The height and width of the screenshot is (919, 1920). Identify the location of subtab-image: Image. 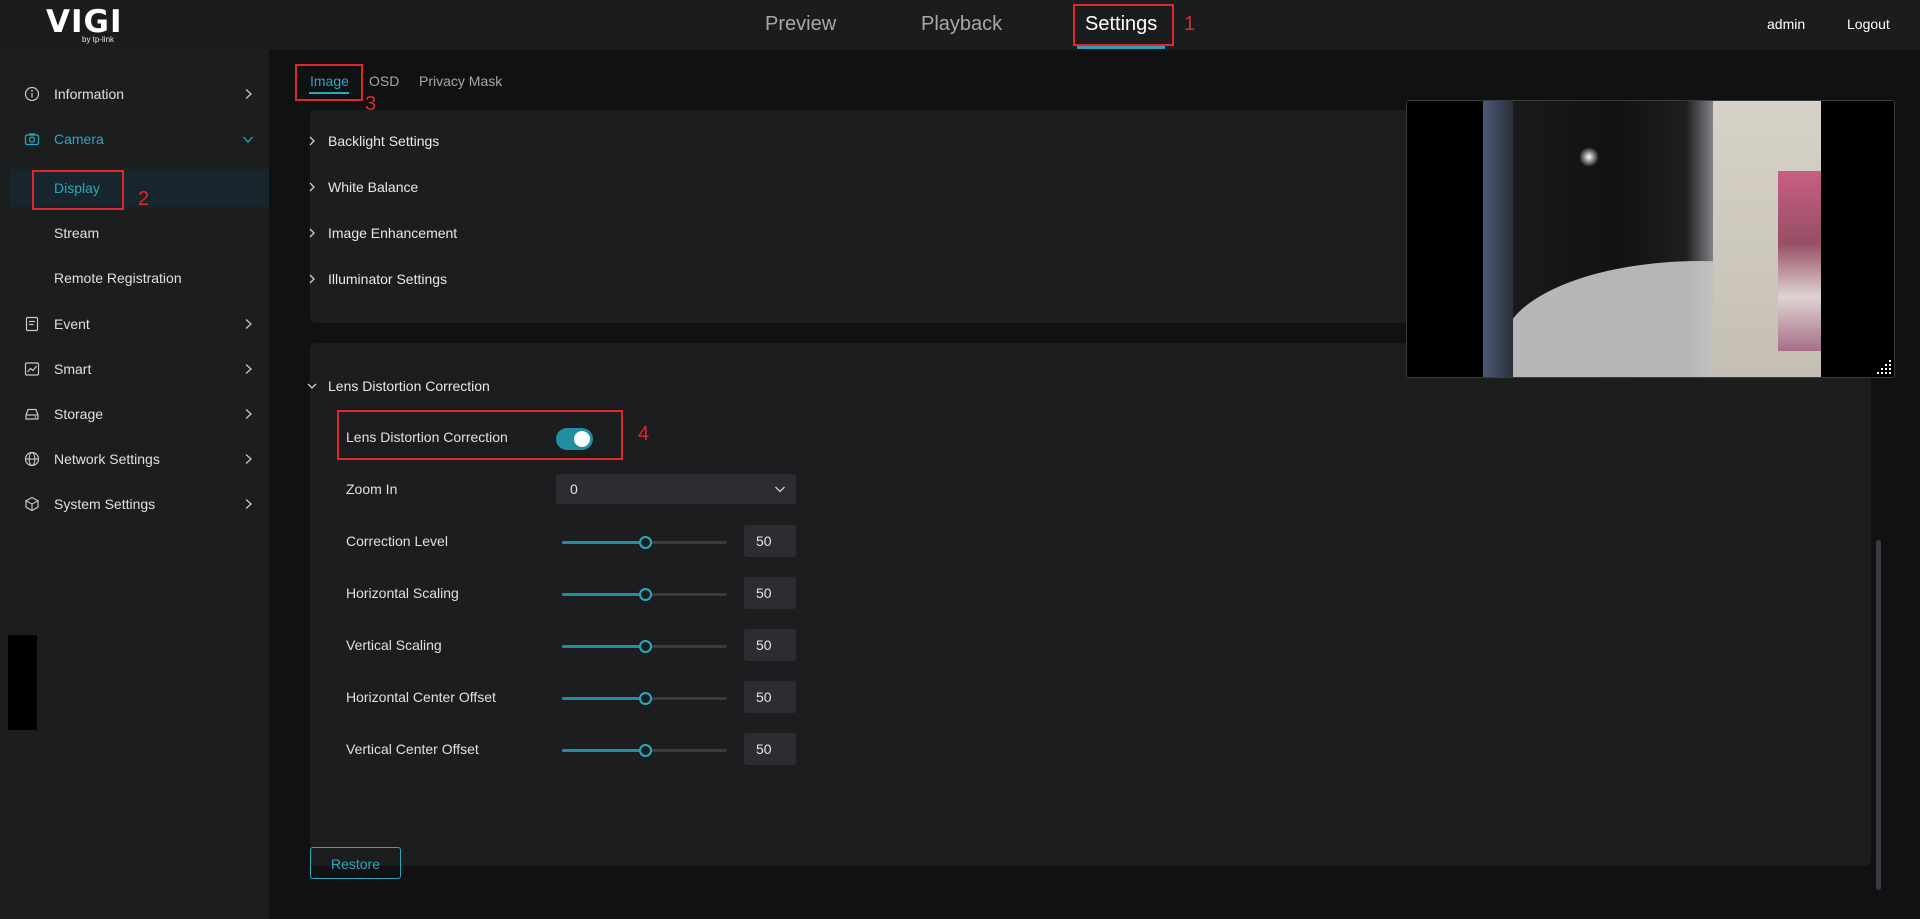
(329, 81).